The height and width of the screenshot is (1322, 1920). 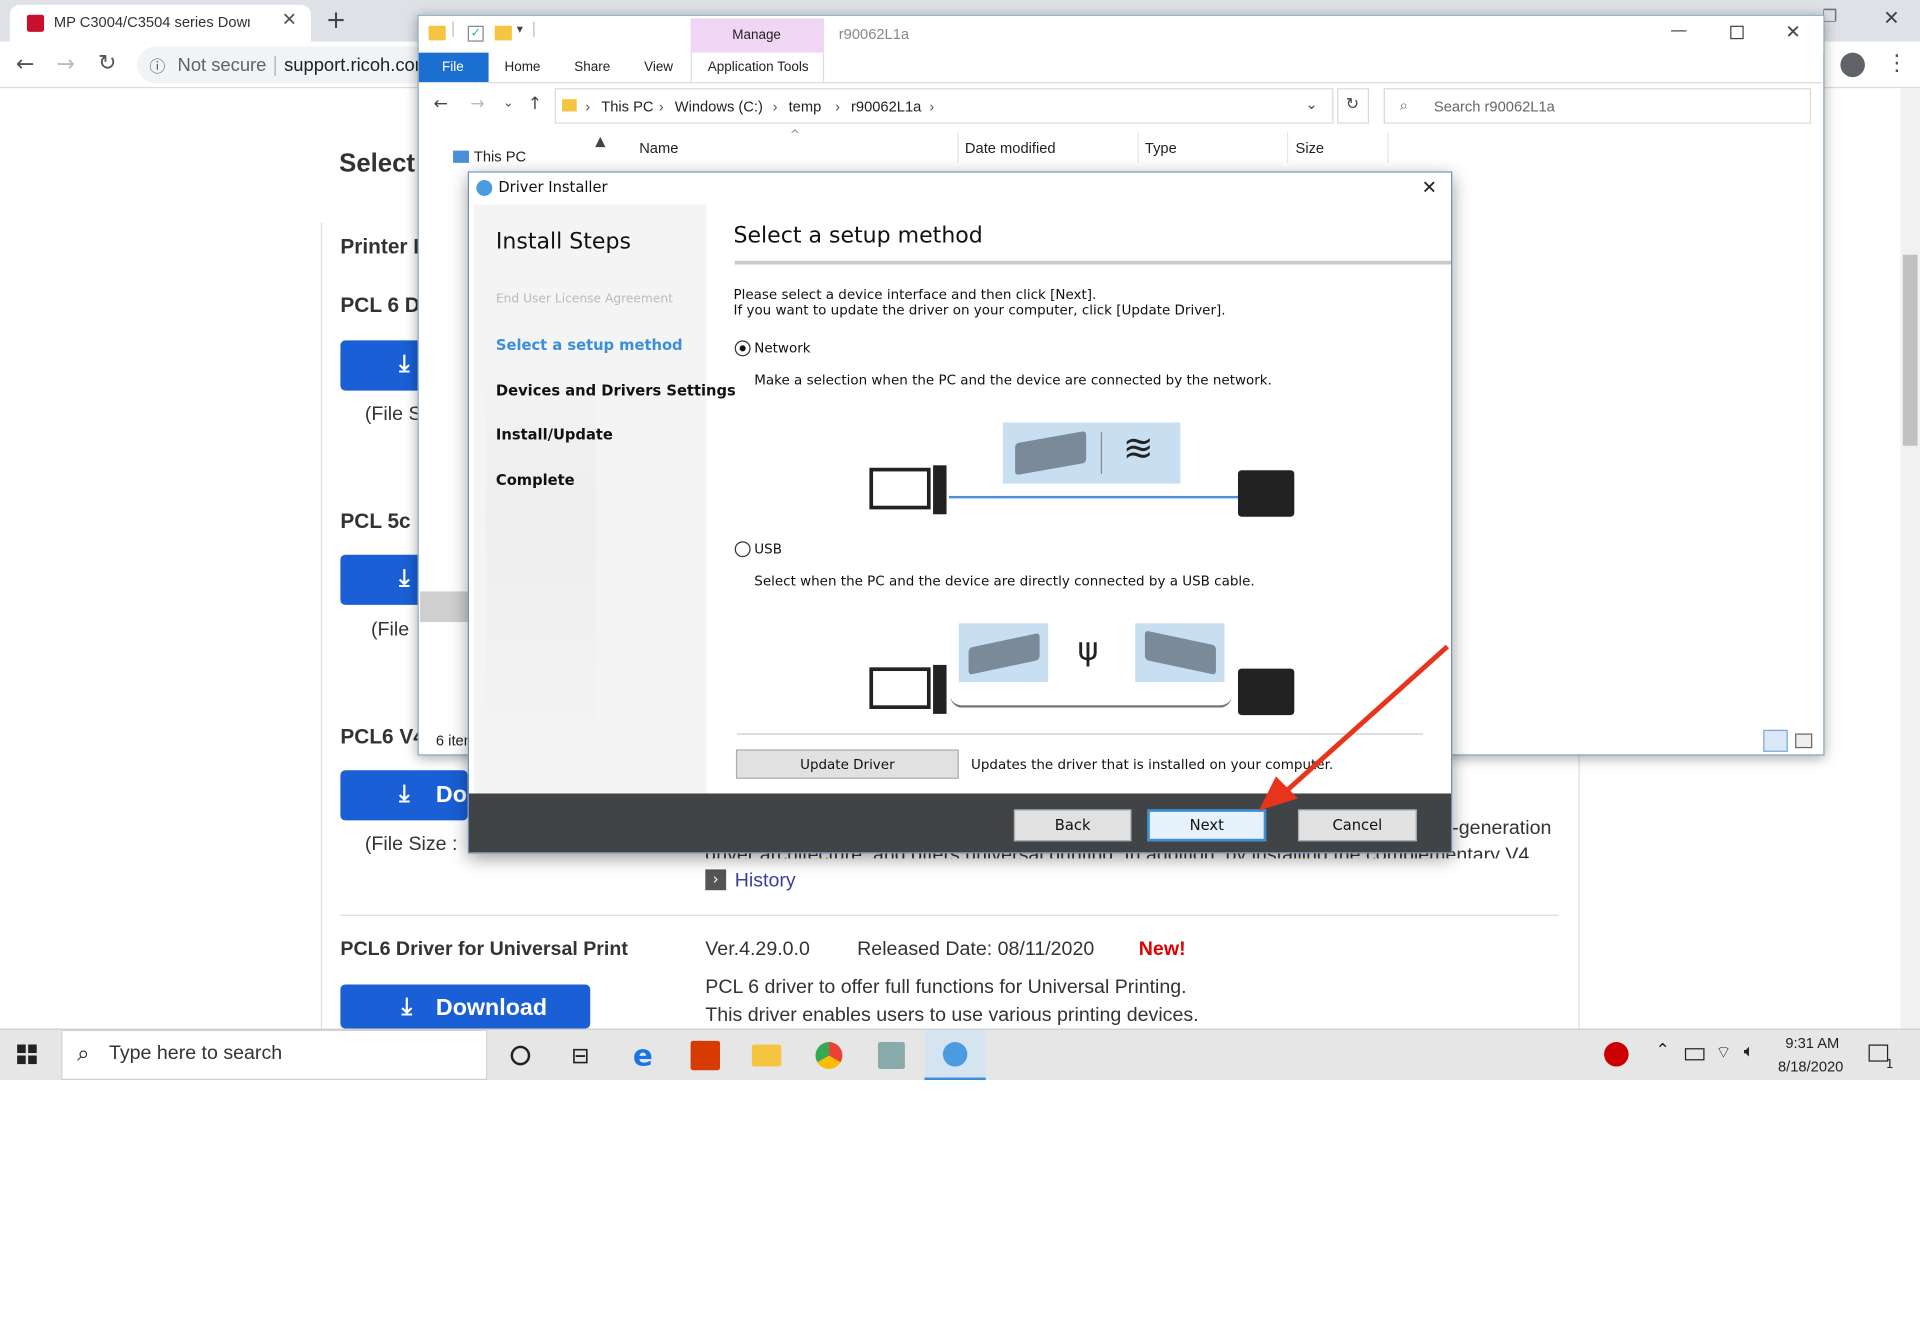 I want to click on clock-time: 9:31 AM, so click(x=1812, y=1043).